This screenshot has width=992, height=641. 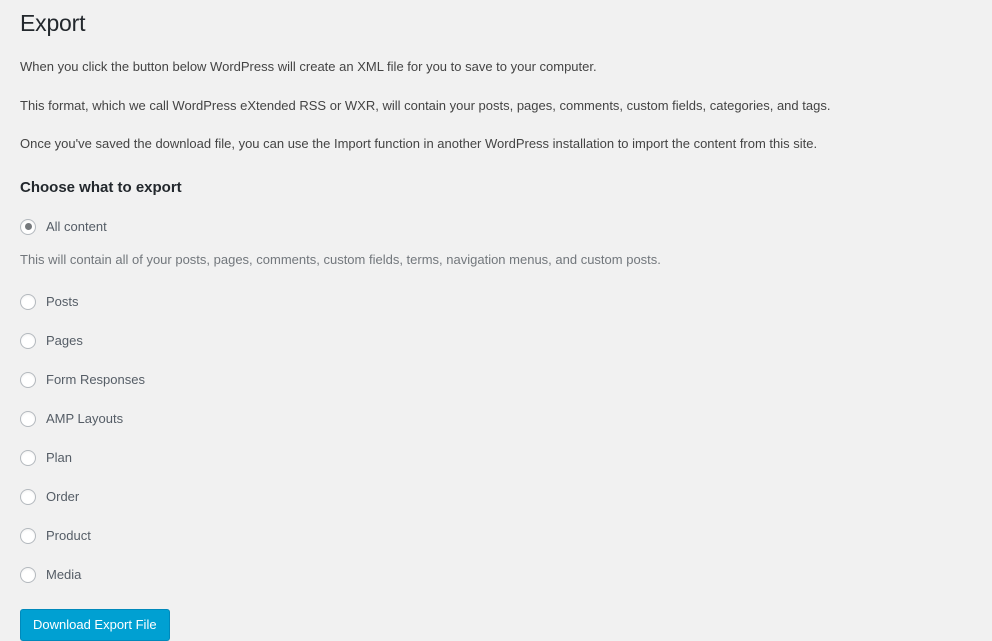 What do you see at coordinates (506, 419) in the screenshot?
I see `radio-option-amp-layouts: AMP Layouts` at bounding box center [506, 419].